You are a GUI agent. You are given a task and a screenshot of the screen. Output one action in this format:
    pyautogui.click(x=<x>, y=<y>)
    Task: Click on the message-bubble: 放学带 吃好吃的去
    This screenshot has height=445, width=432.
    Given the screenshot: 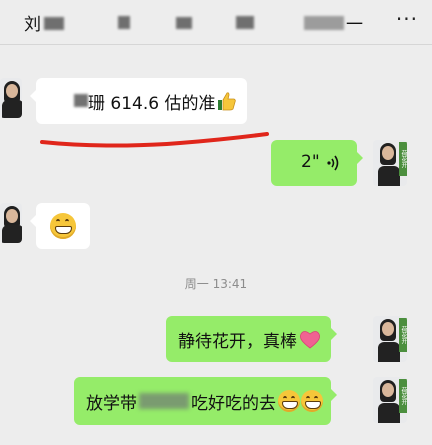 What is the action you would take?
    pyautogui.click(x=205, y=401)
    